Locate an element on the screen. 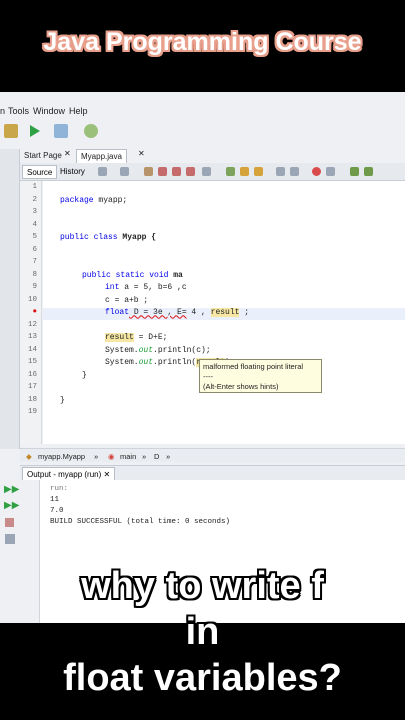 The image size is (405, 720). output-line: 7.0 is located at coordinates (57, 511).